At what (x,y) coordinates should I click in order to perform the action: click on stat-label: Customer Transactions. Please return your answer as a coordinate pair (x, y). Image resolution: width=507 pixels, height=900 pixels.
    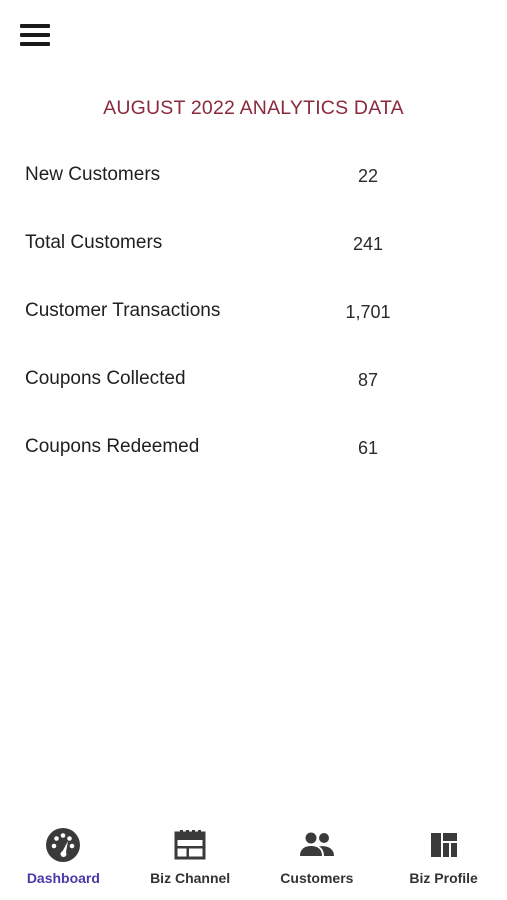
    Looking at the image, I should click on (123, 310).